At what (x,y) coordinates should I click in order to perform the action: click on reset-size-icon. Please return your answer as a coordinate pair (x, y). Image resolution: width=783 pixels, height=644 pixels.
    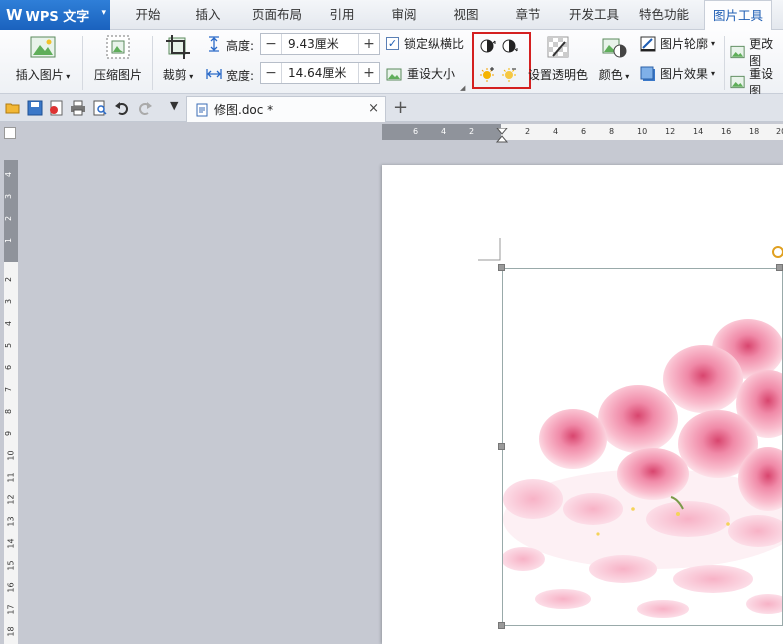
    Looking at the image, I should click on (394, 74).